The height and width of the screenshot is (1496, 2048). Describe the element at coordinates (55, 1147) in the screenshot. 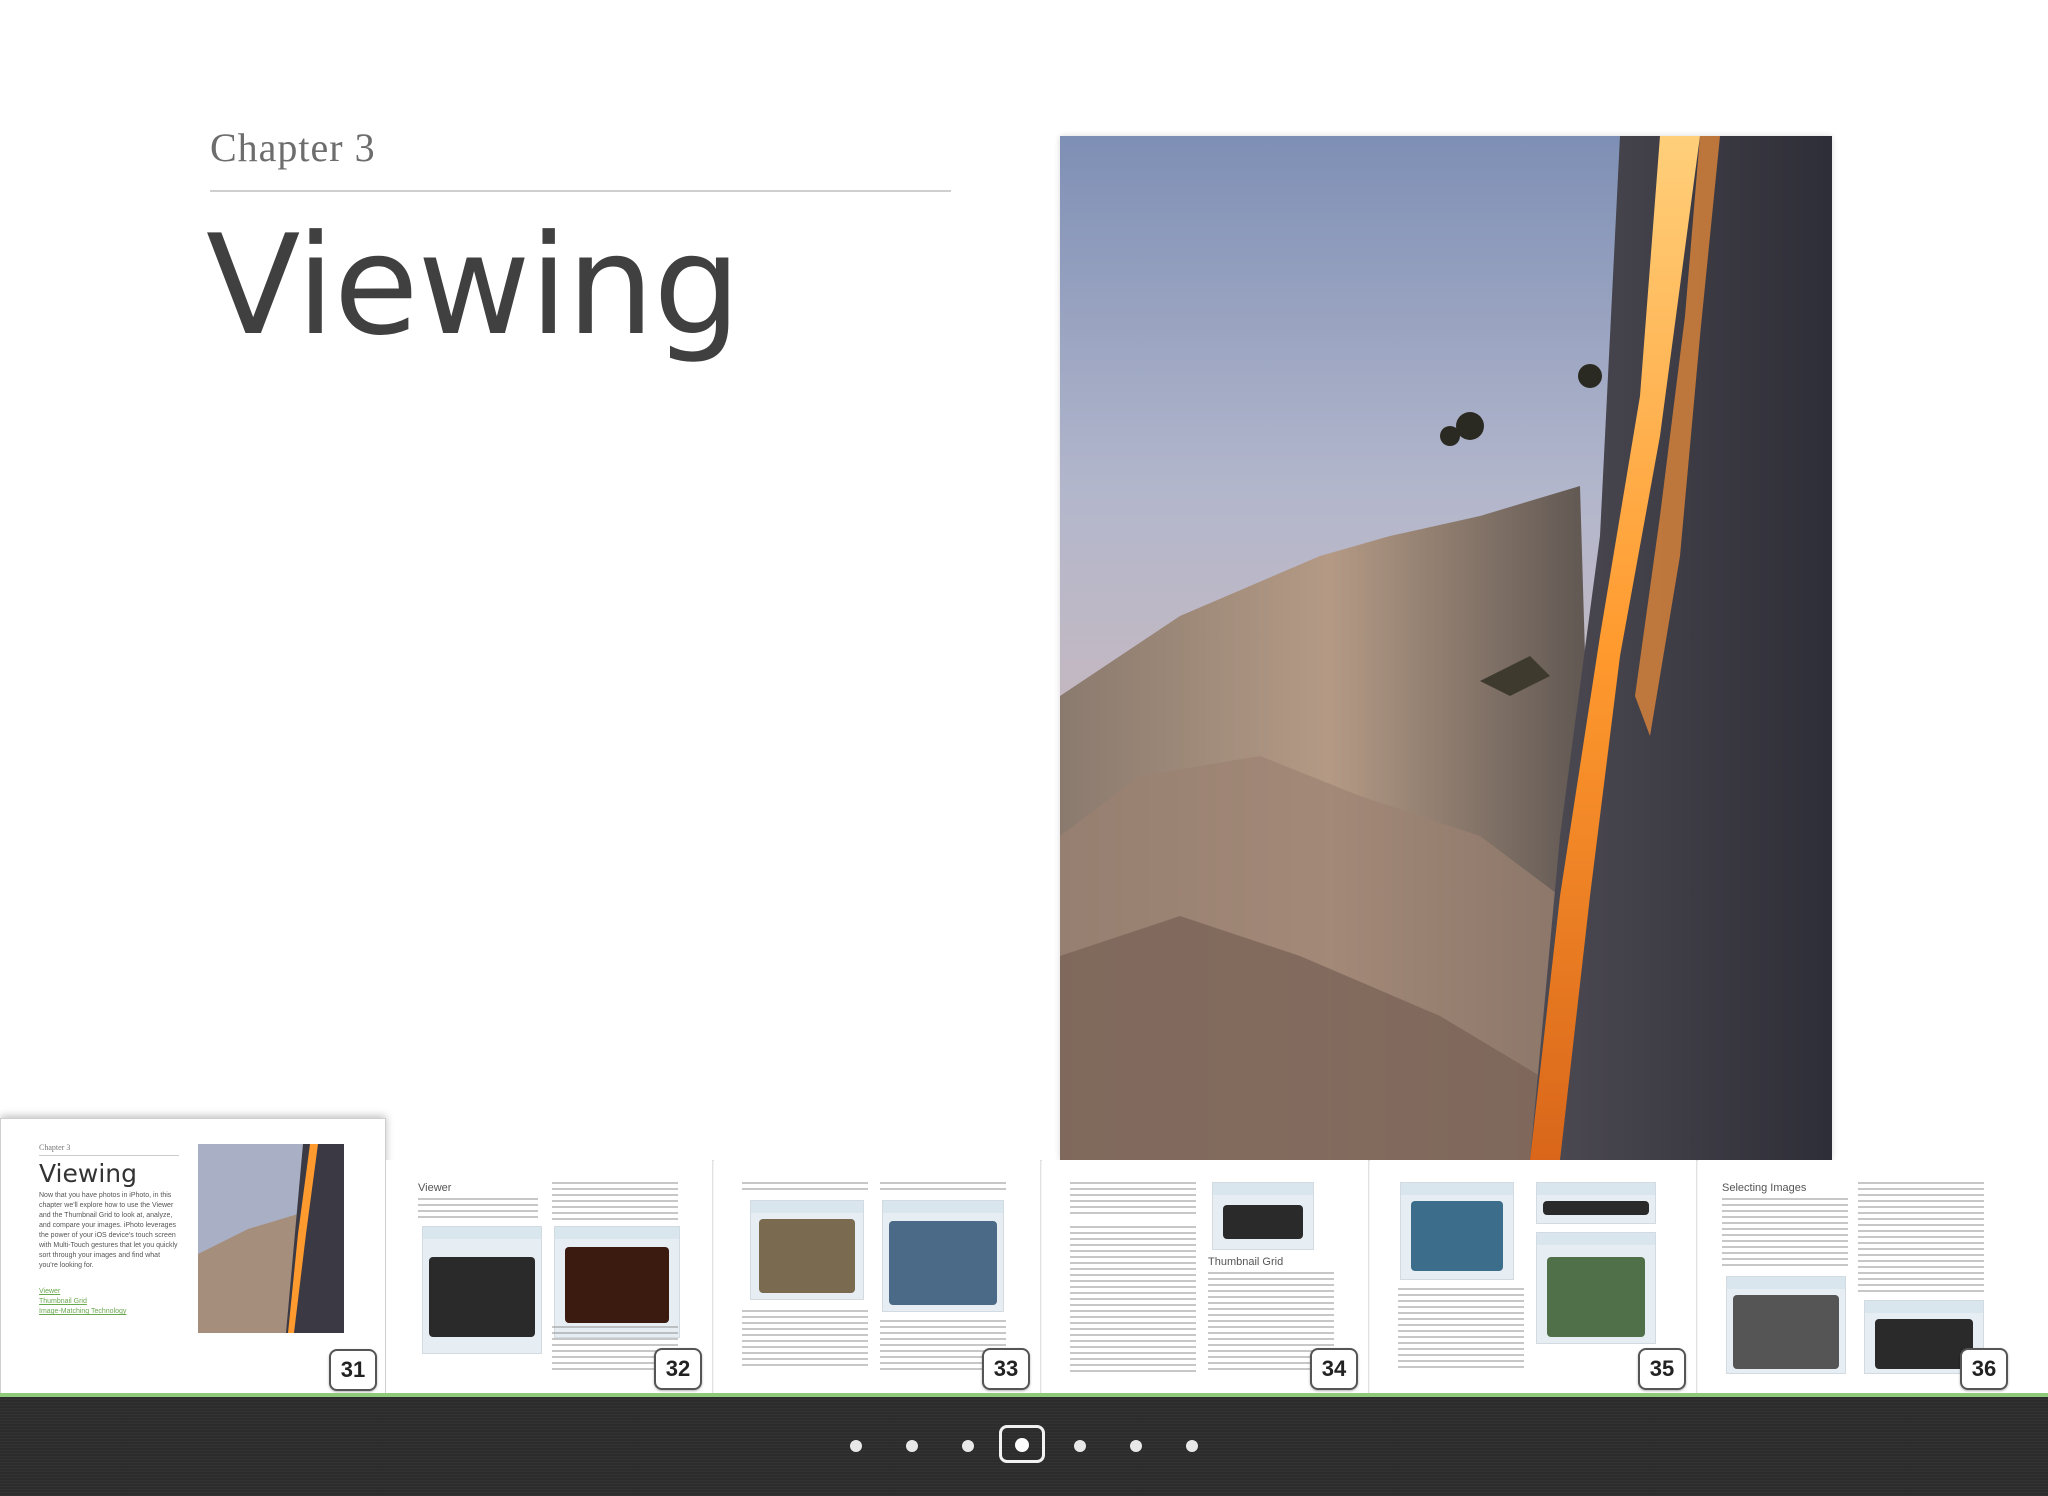

I see `thumbnail-chapter-label: Chapter 3` at that location.